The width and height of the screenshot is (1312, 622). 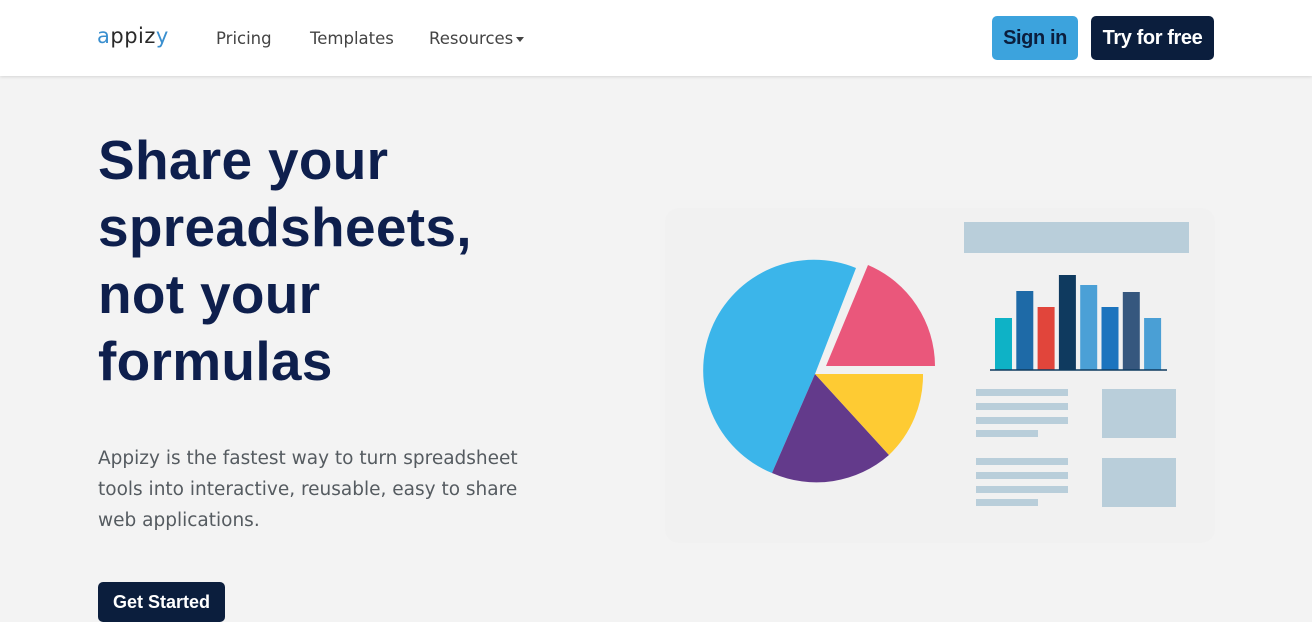 What do you see at coordinates (215, 361) in the screenshot?
I see `hero-title-line: formulas` at bounding box center [215, 361].